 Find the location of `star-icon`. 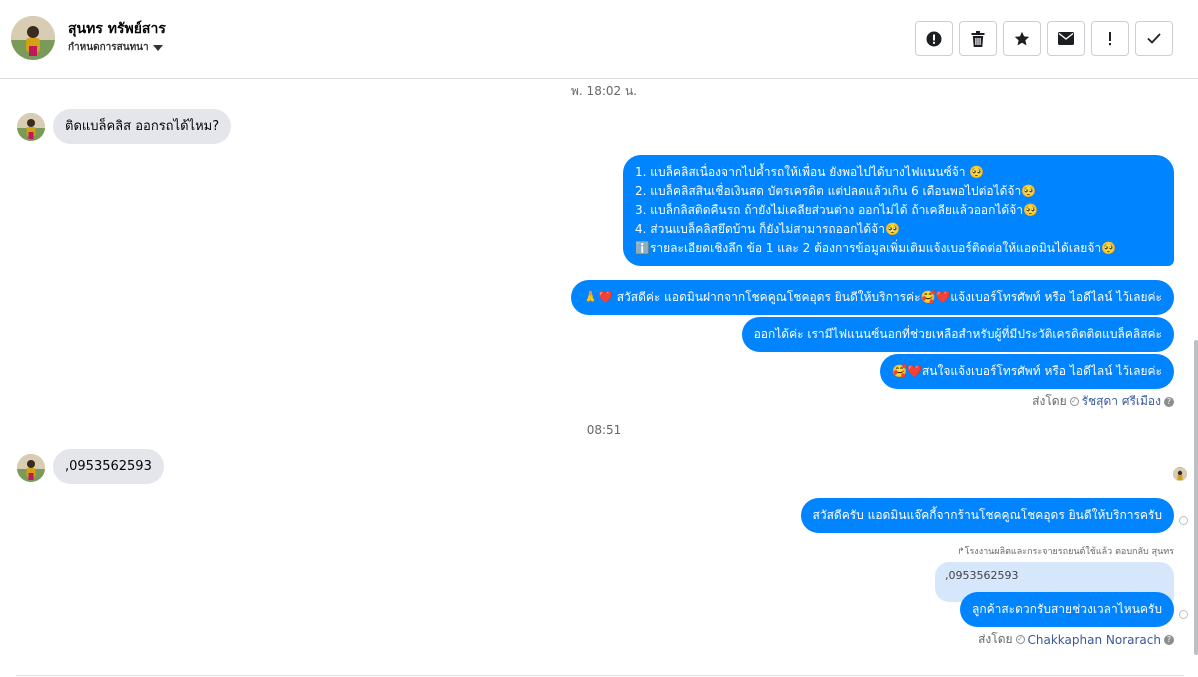

star-icon is located at coordinates (1022, 38).